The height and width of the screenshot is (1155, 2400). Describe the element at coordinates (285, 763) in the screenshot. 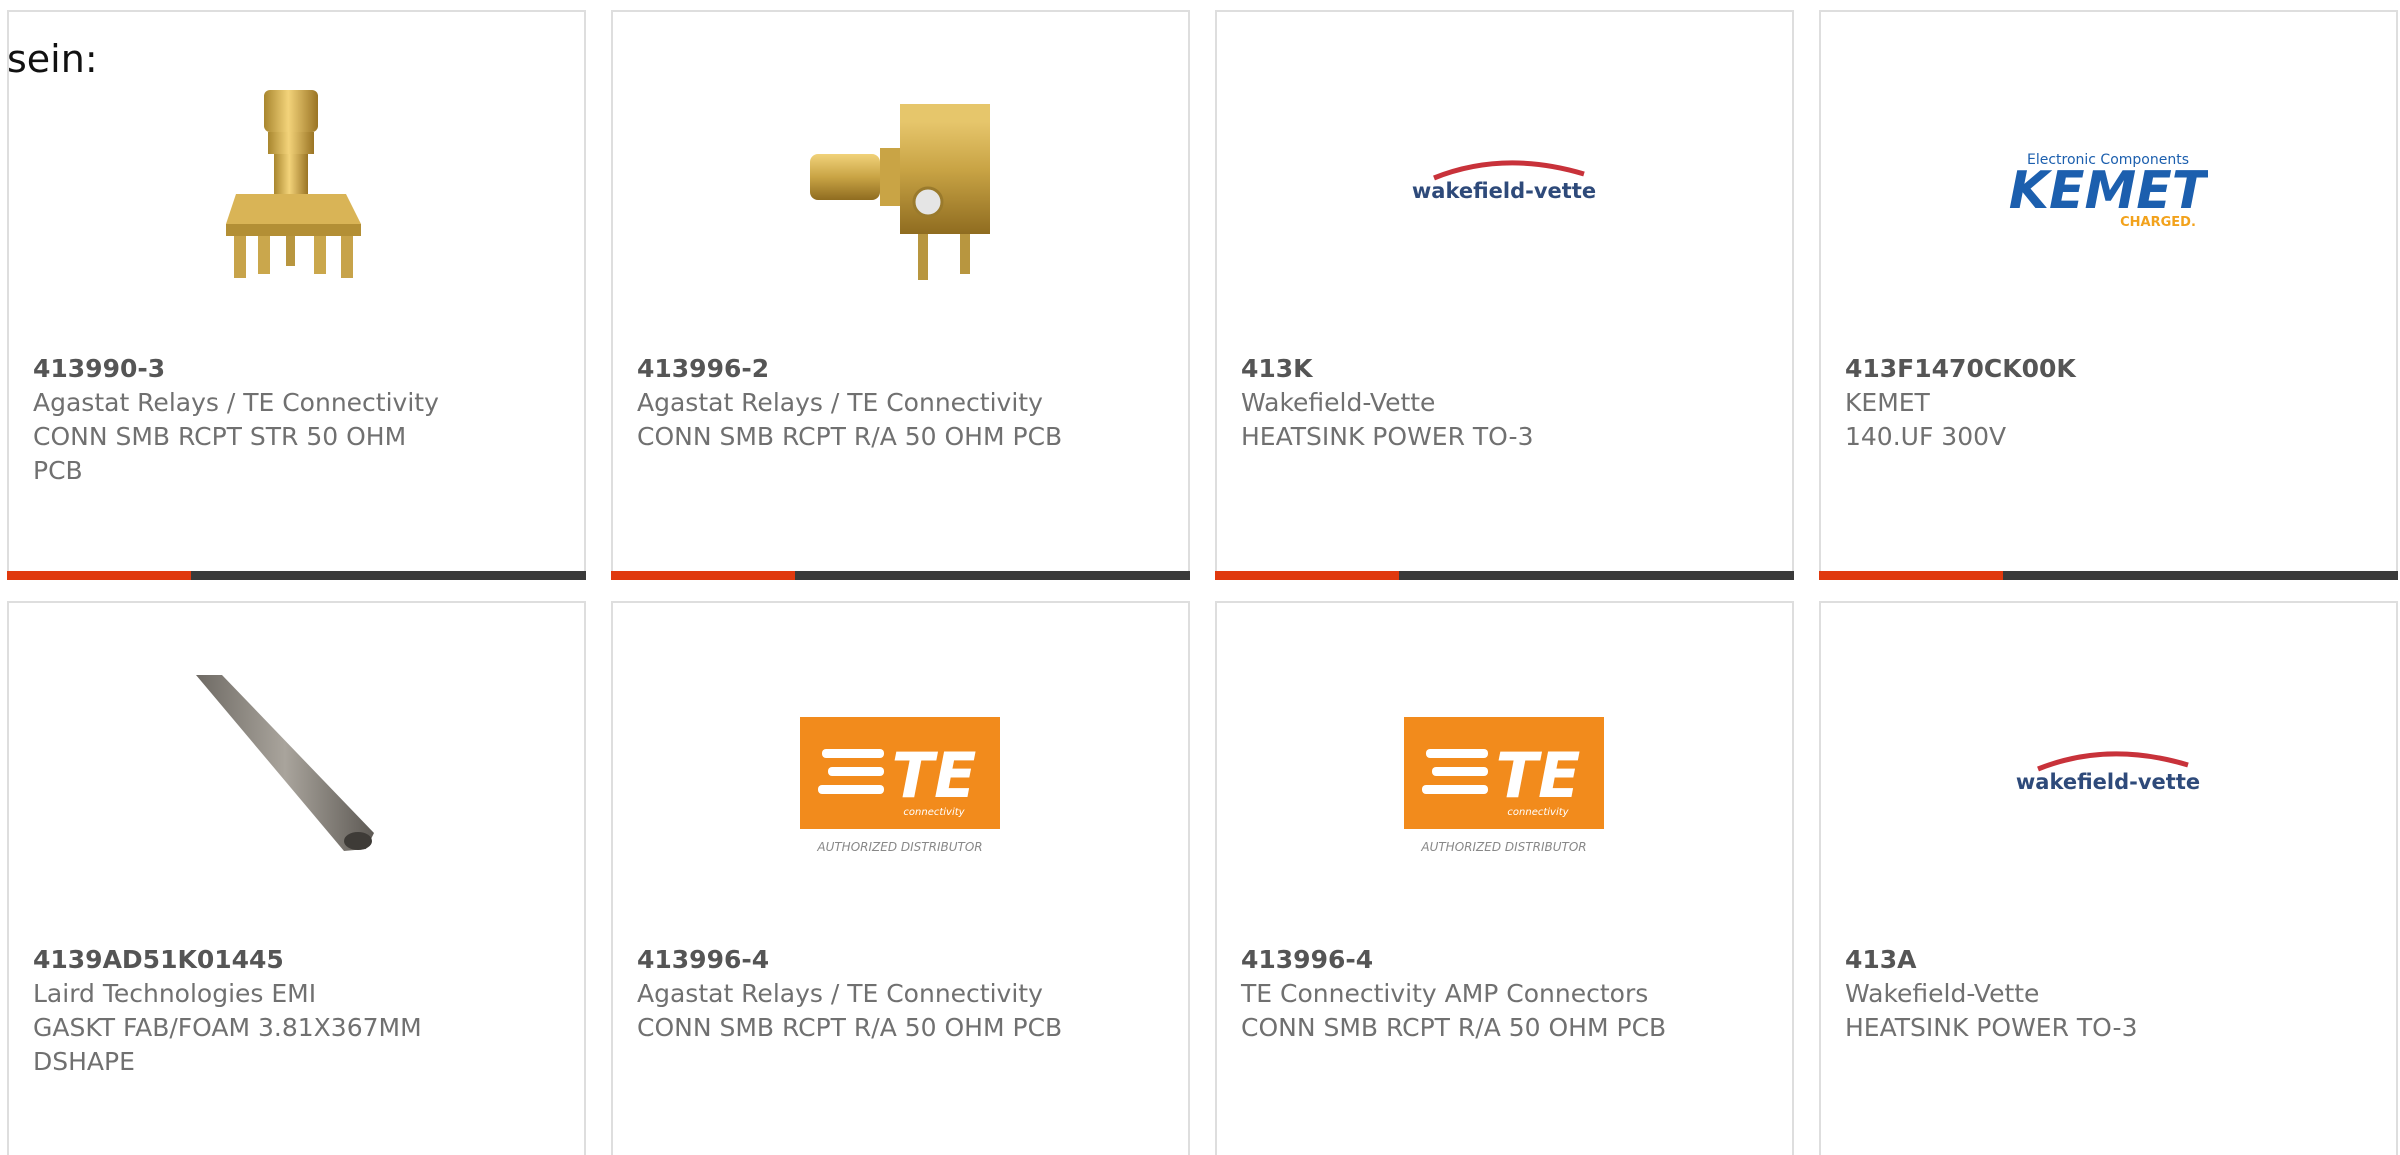

I see `gasket-strip-image` at that location.